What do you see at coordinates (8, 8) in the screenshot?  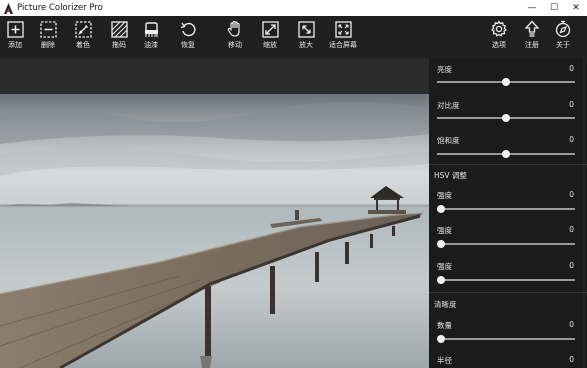 I see `app-logo-icon` at bounding box center [8, 8].